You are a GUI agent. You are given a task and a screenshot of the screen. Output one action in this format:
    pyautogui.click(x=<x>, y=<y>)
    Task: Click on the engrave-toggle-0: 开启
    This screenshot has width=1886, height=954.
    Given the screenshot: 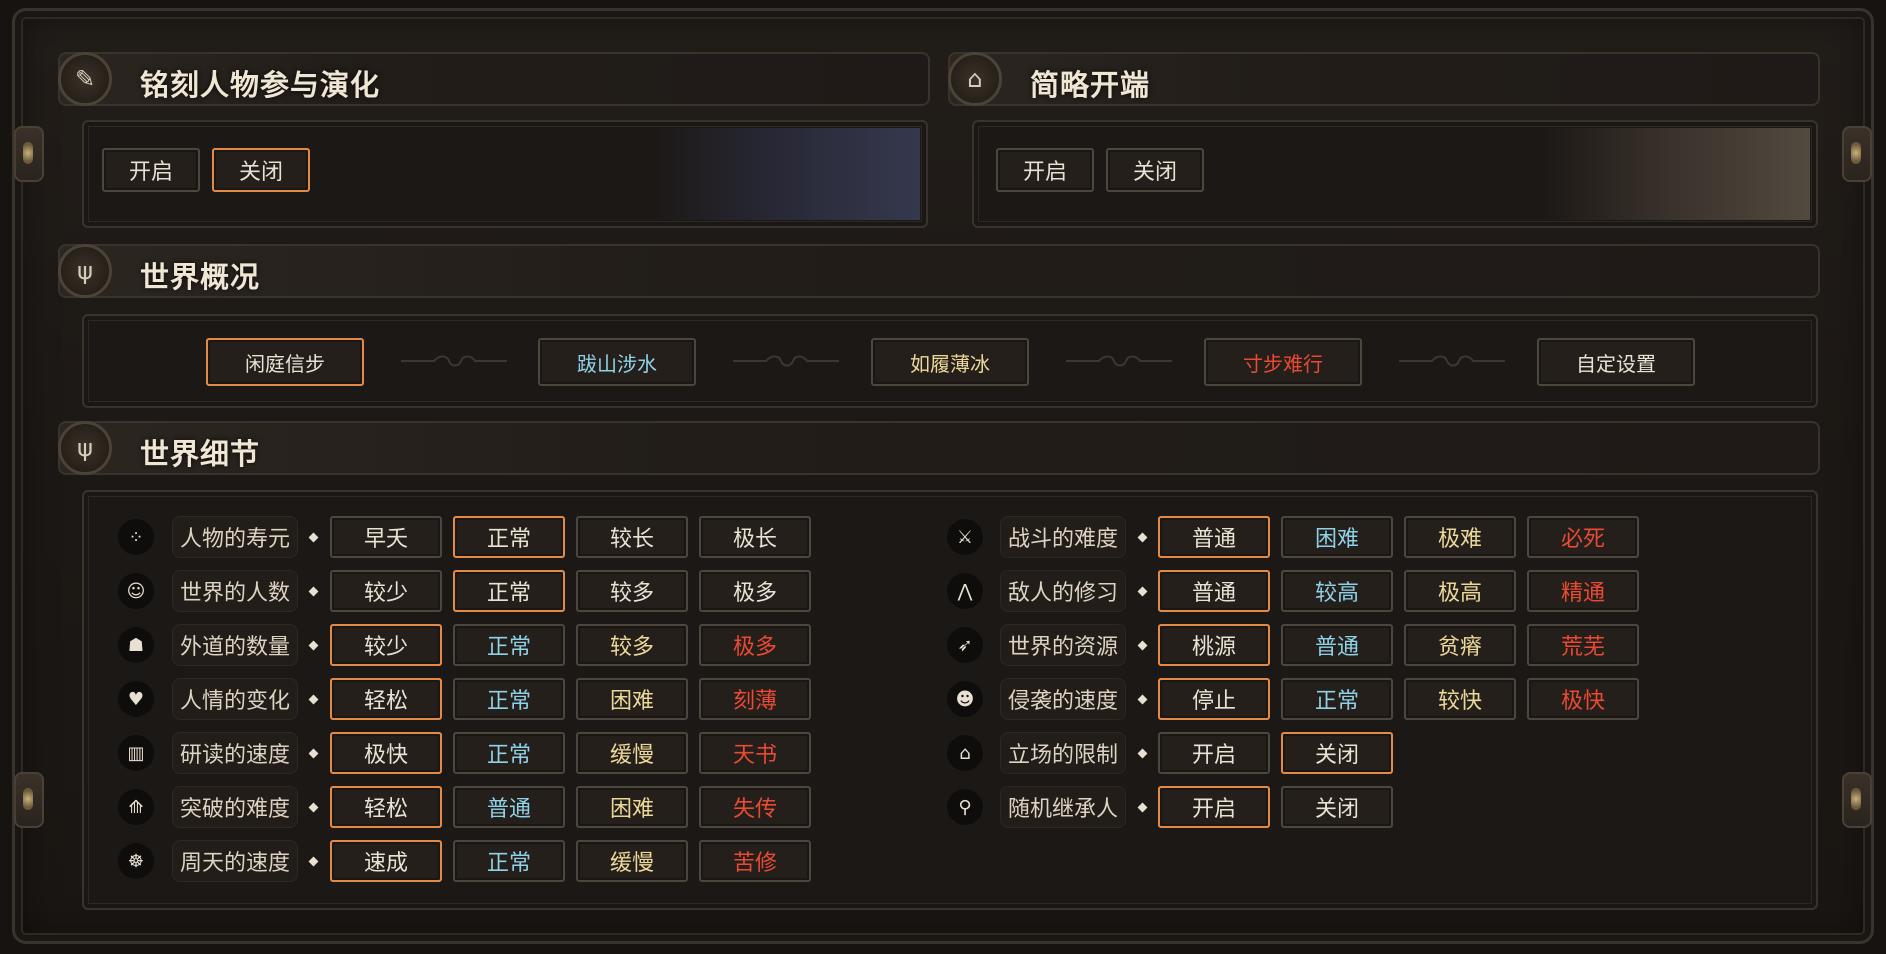 What is the action you would take?
    pyautogui.click(x=151, y=170)
    